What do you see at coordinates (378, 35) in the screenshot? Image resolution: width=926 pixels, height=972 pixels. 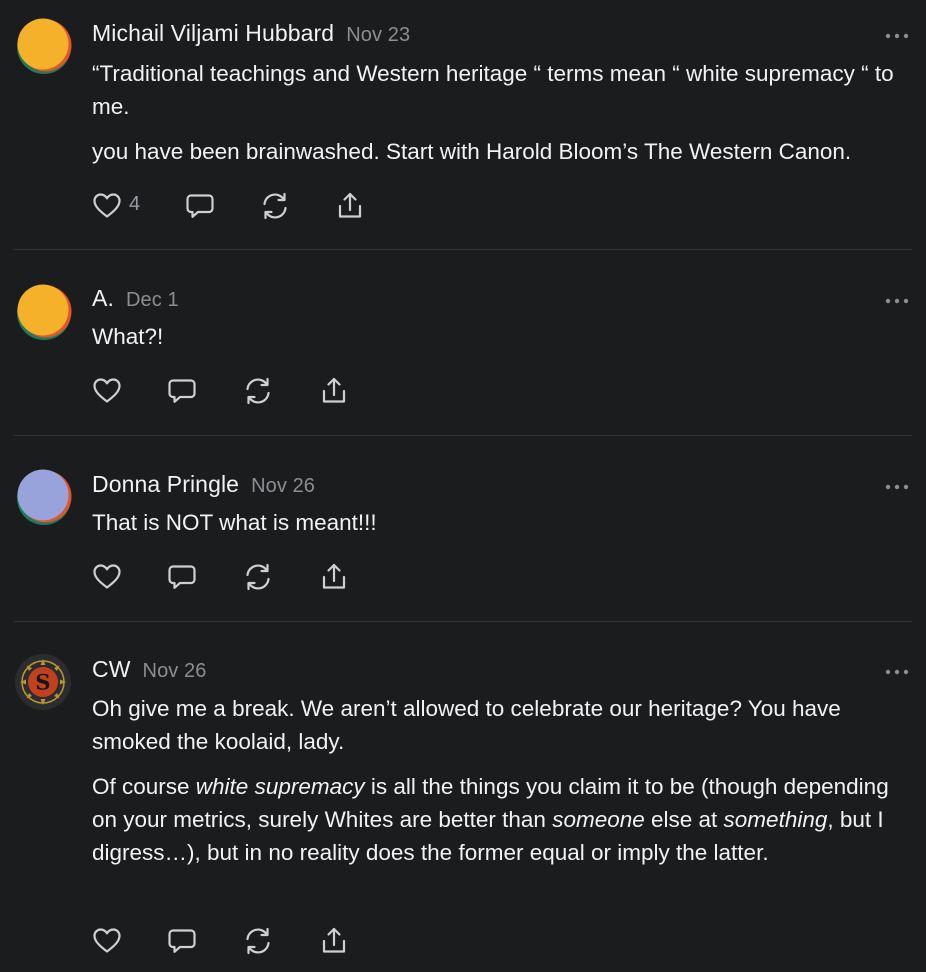 I see `comment-date: Nov 23` at bounding box center [378, 35].